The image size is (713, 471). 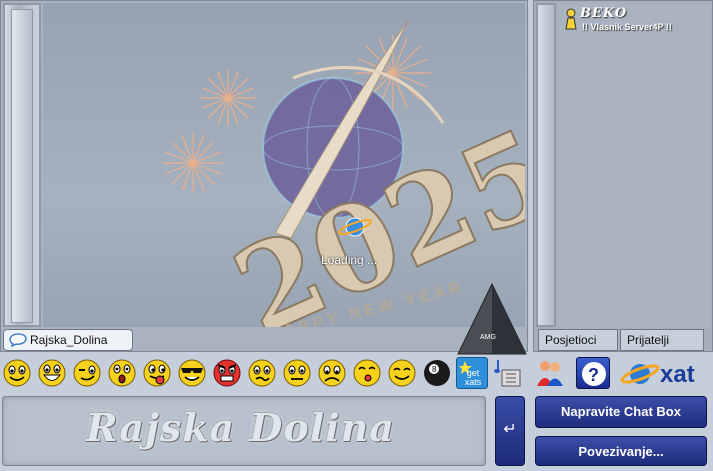 I want to click on smiley-frown-icon, so click(x=297, y=373).